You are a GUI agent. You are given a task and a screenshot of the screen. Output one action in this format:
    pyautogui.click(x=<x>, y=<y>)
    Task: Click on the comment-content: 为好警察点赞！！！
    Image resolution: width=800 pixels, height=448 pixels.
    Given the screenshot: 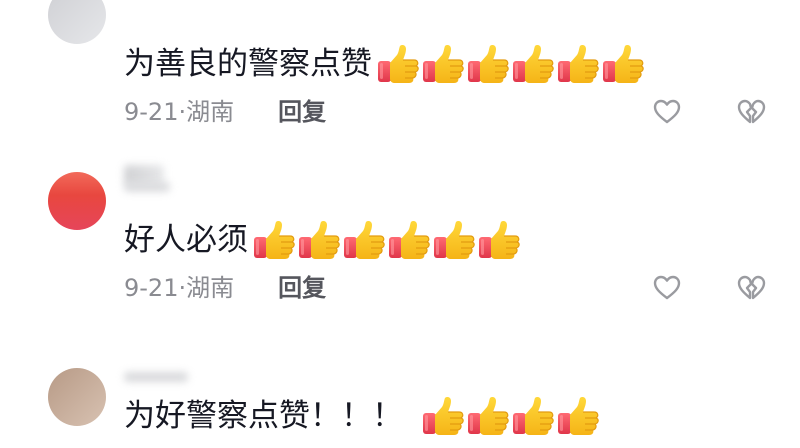 What is the action you would take?
    pyautogui.click(x=362, y=416)
    